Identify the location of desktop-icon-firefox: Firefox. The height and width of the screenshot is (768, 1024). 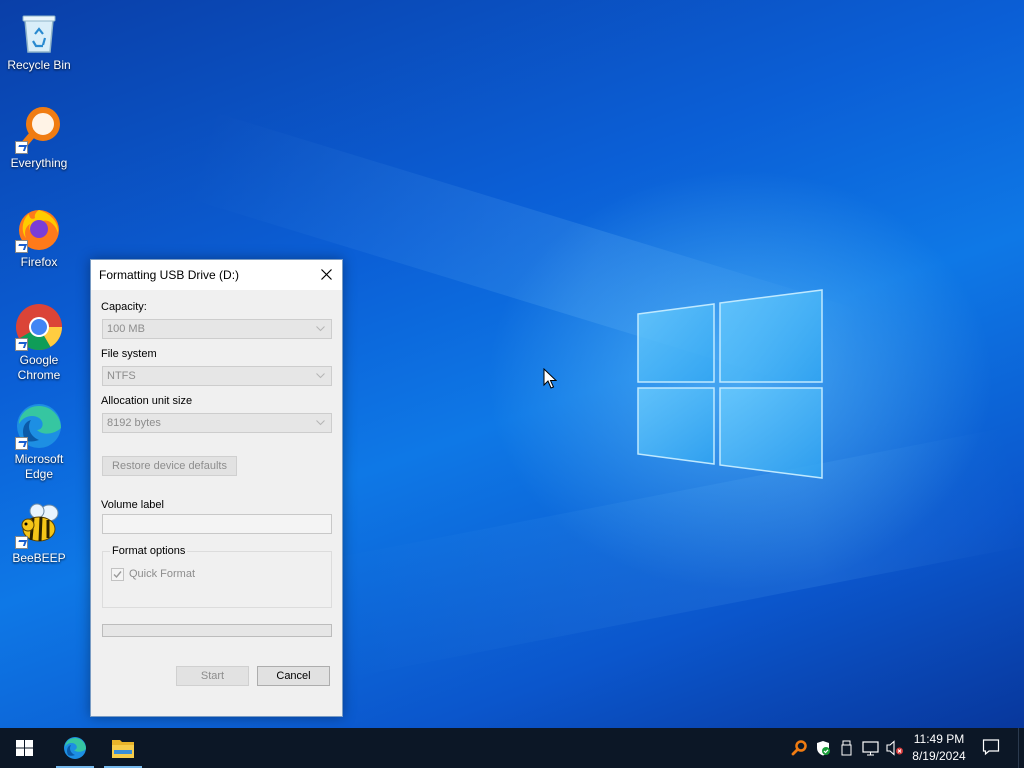
(39, 237).